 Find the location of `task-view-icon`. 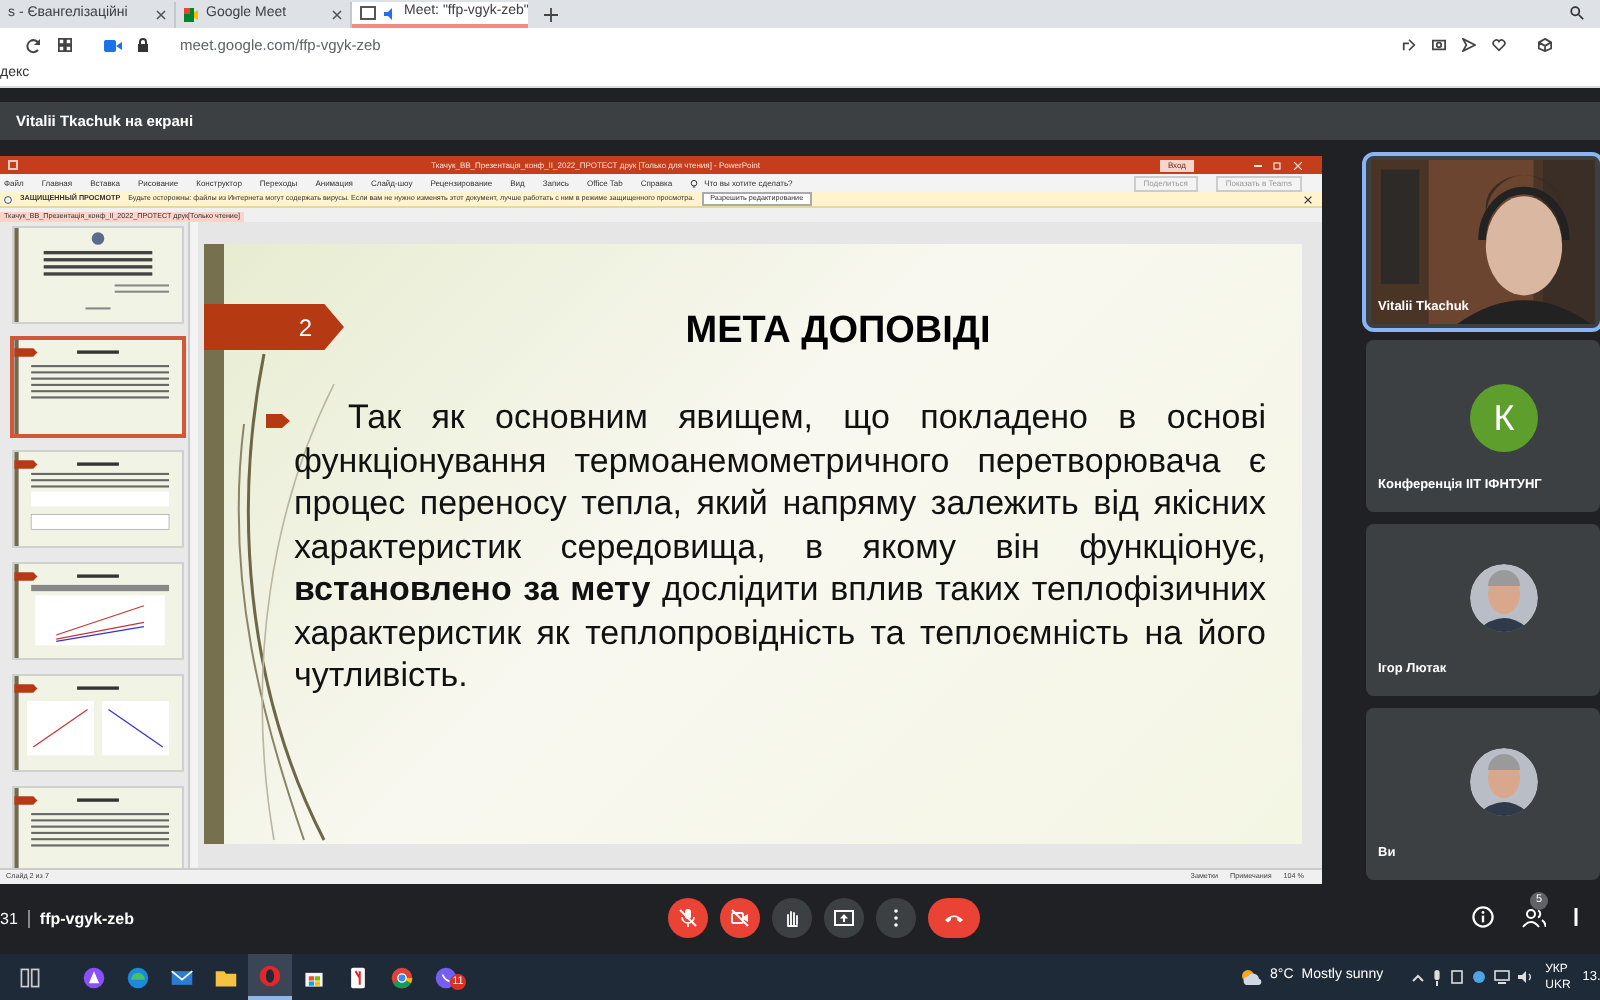

task-view-icon is located at coordinates (30, 977).